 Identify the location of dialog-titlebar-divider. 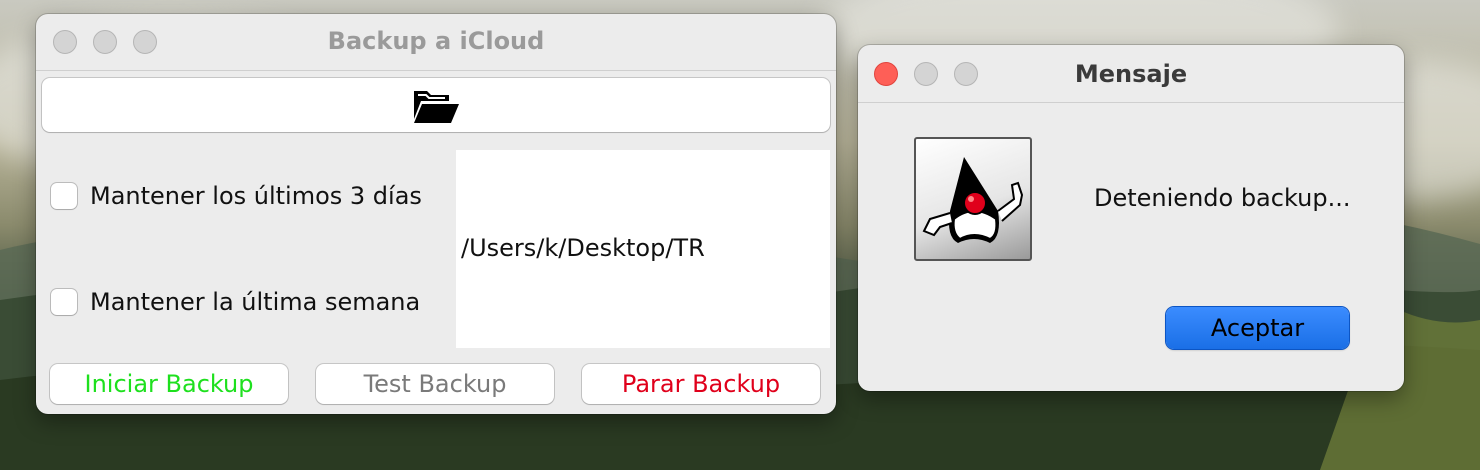
(1131, 102).